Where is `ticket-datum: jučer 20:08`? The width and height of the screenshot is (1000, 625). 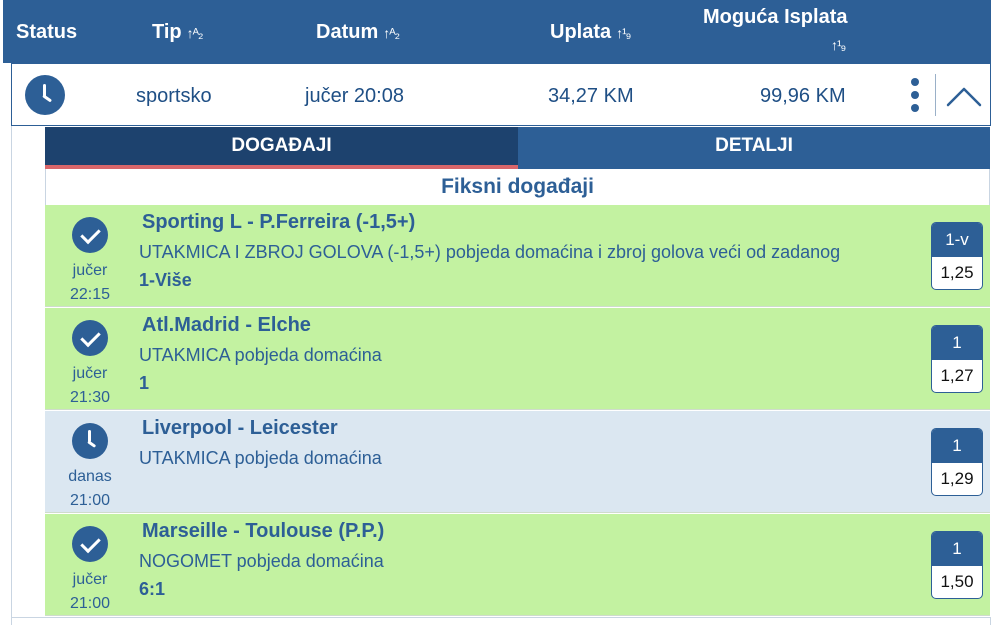
ticket-datum: jučer 20:08 is located at coordinates (354, 96).